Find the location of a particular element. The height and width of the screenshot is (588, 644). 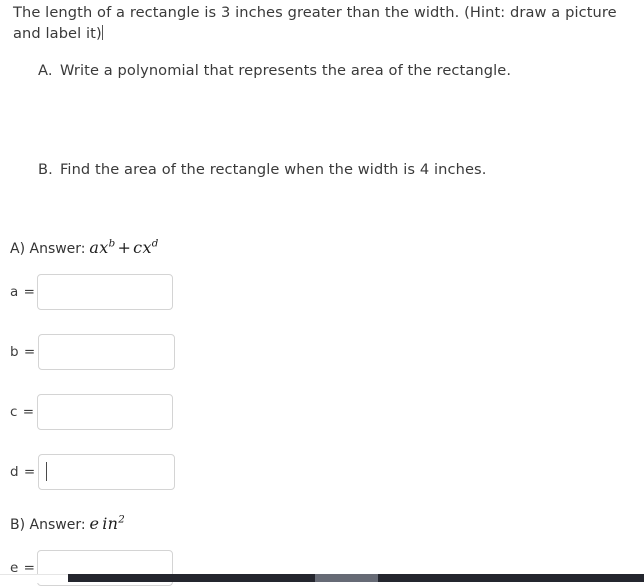

text-caret is located at coordinates (102, 32).